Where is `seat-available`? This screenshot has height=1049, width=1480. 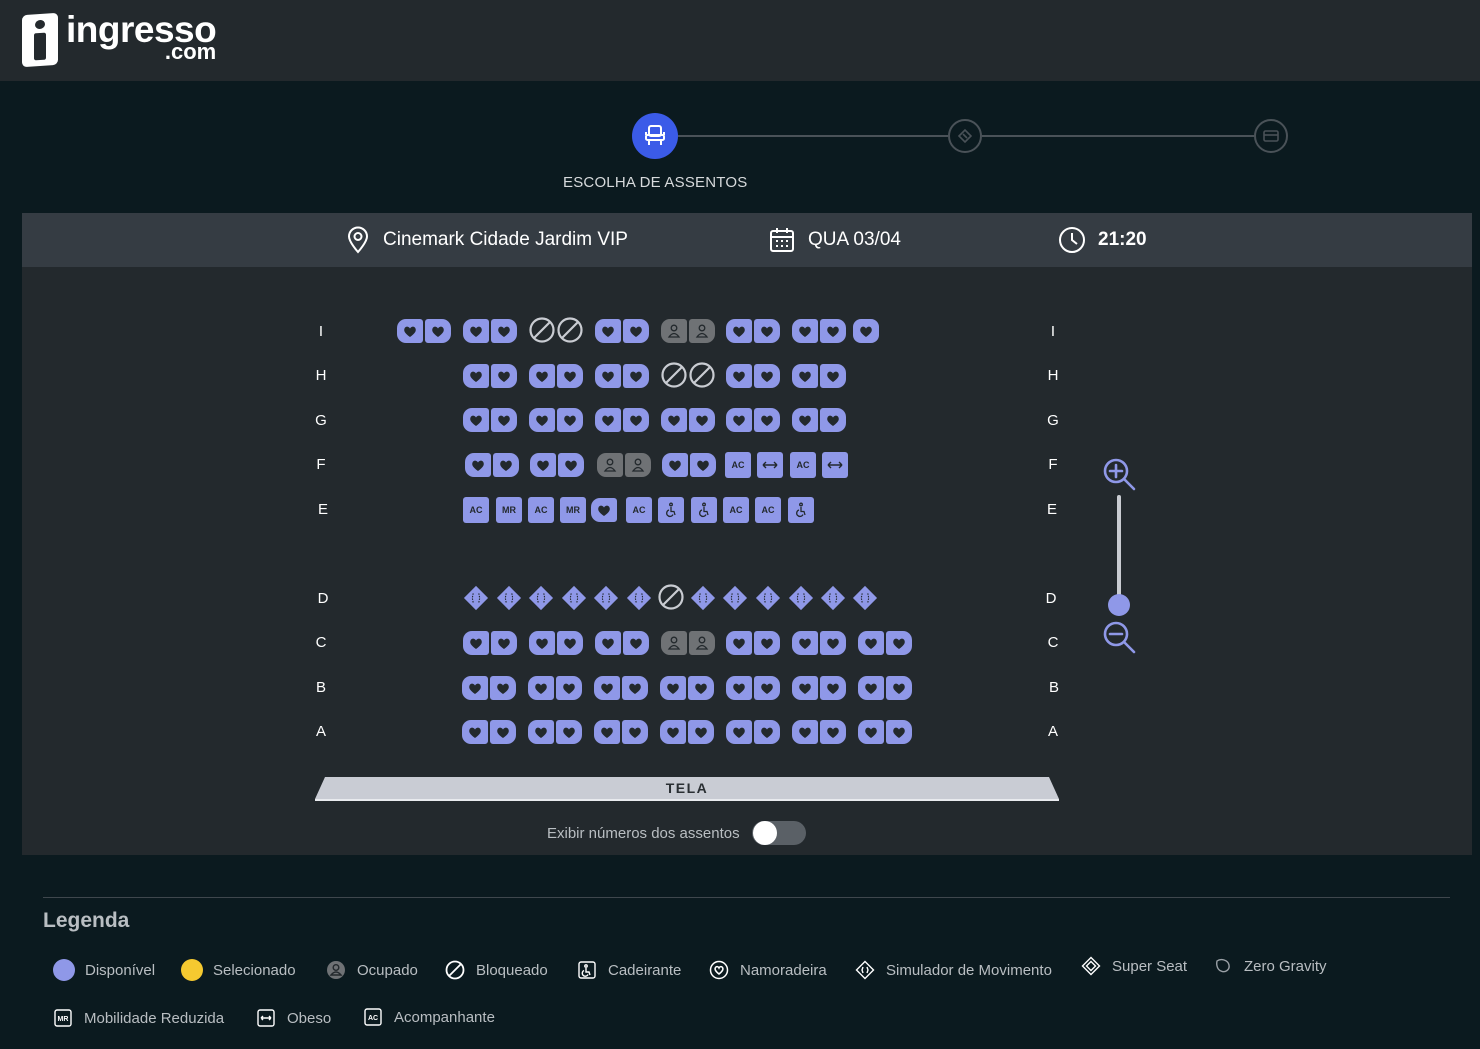 seat-available is located at coordinates (866, 331).